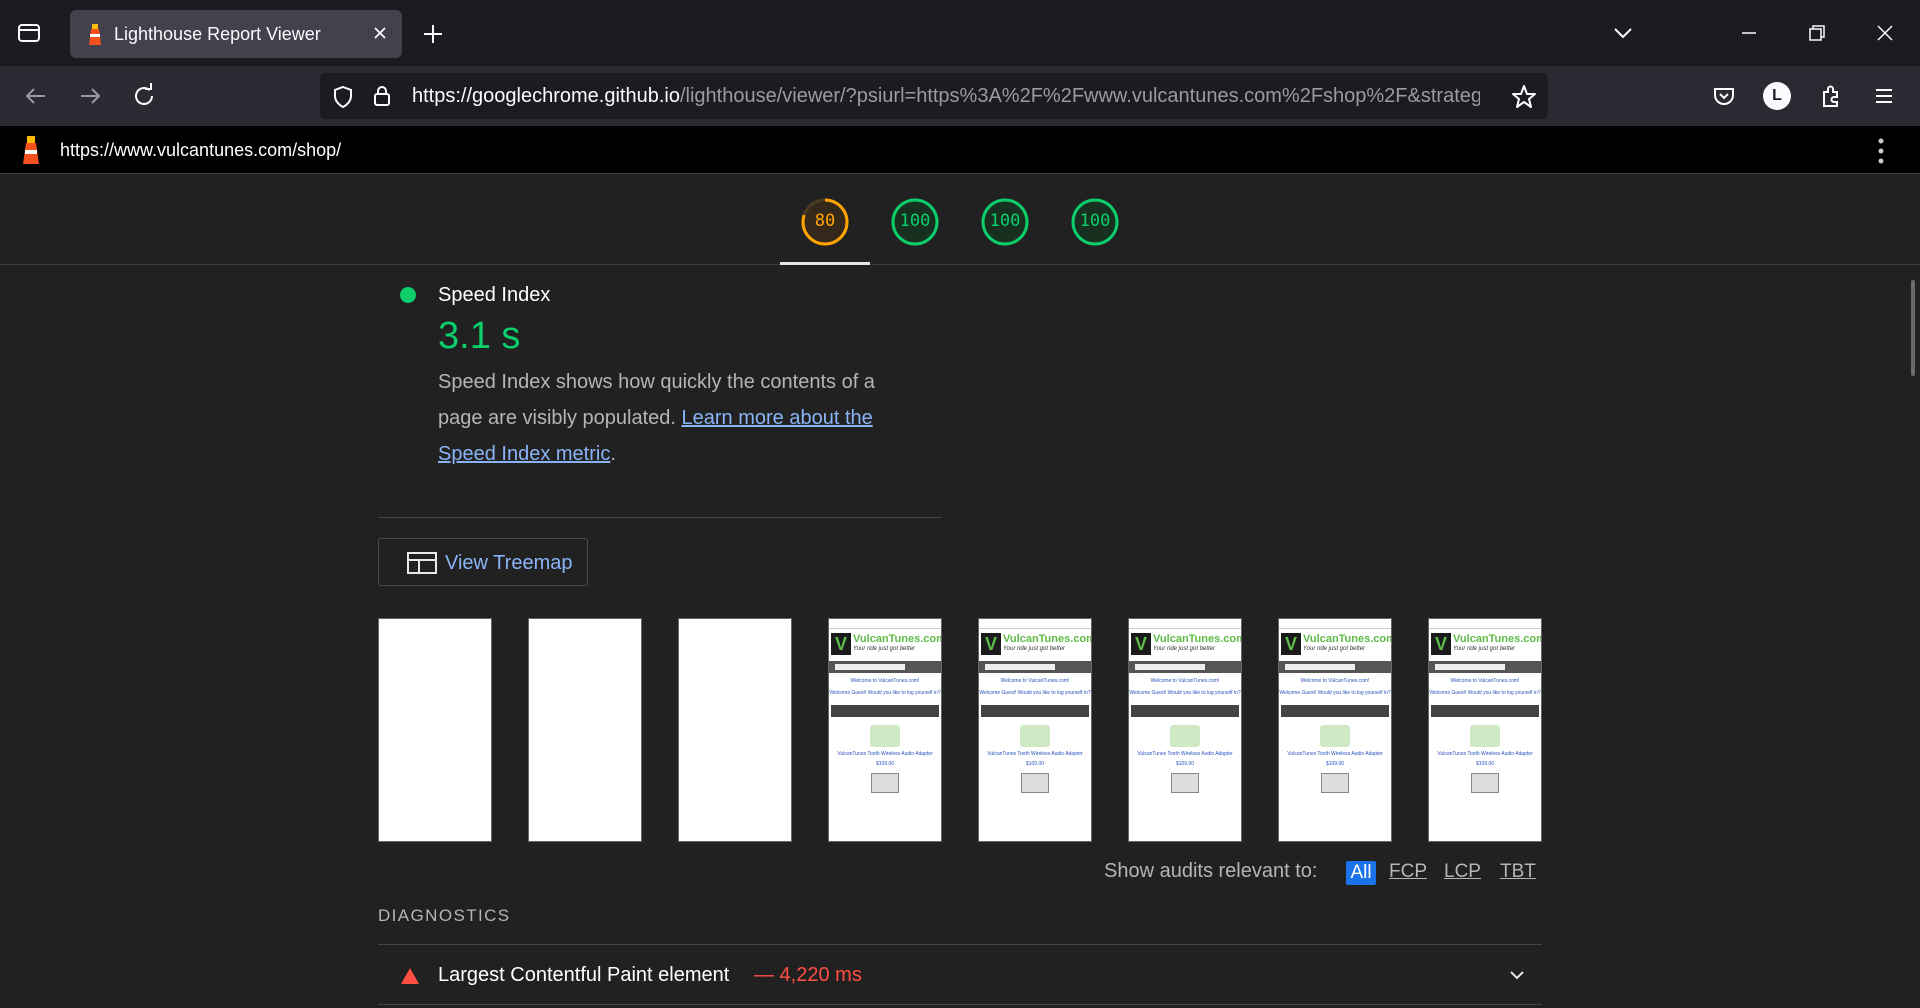 This screenshot has width=1920, height=1008. What do you see at coordinates (1361, 873) in the screenshot?
I see `filter-all-chip: All` at bounding box center [1361, 873].